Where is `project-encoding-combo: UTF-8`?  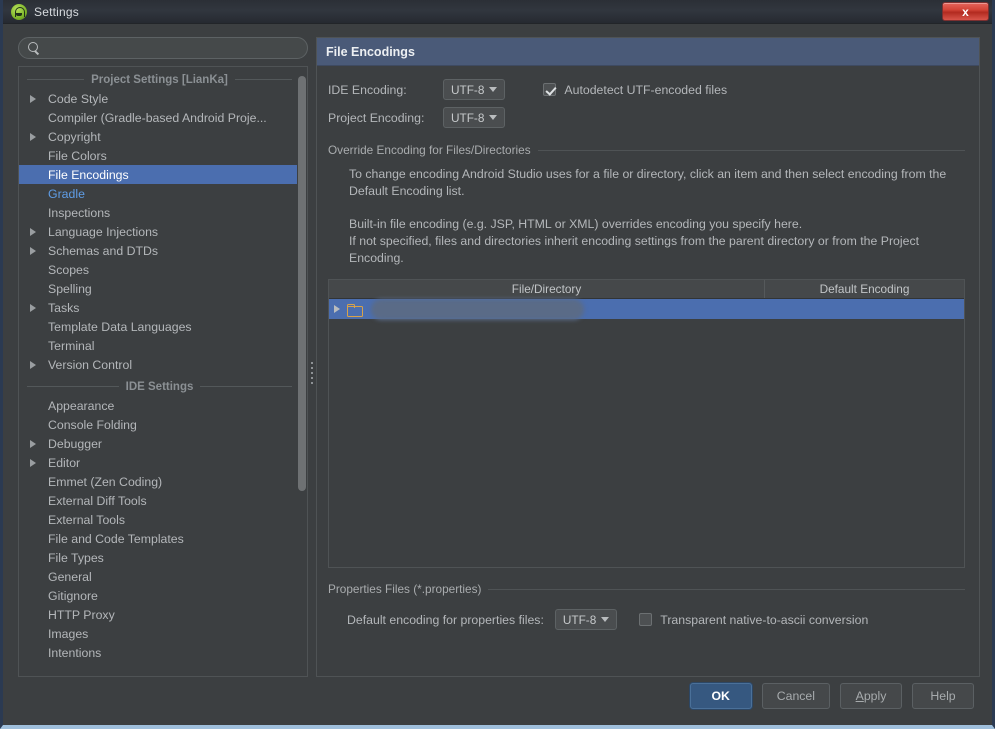
project-encoding-combo: UTF-8 is located at coordinates (474, 117).